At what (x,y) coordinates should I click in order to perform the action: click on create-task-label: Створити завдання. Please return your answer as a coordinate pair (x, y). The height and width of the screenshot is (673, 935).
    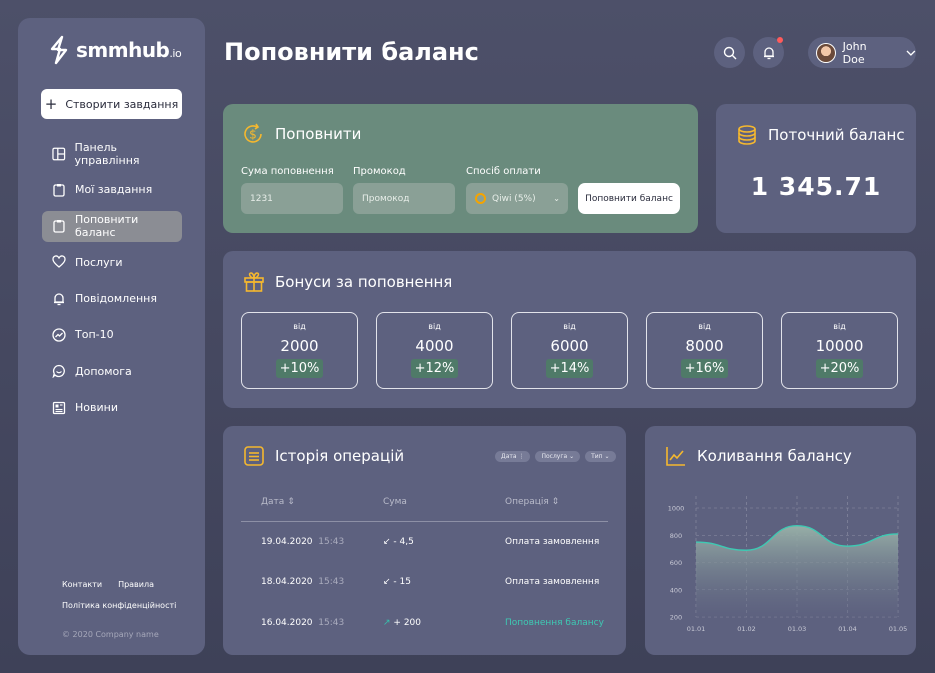
    Looking at the image, I should click on (122, 104).